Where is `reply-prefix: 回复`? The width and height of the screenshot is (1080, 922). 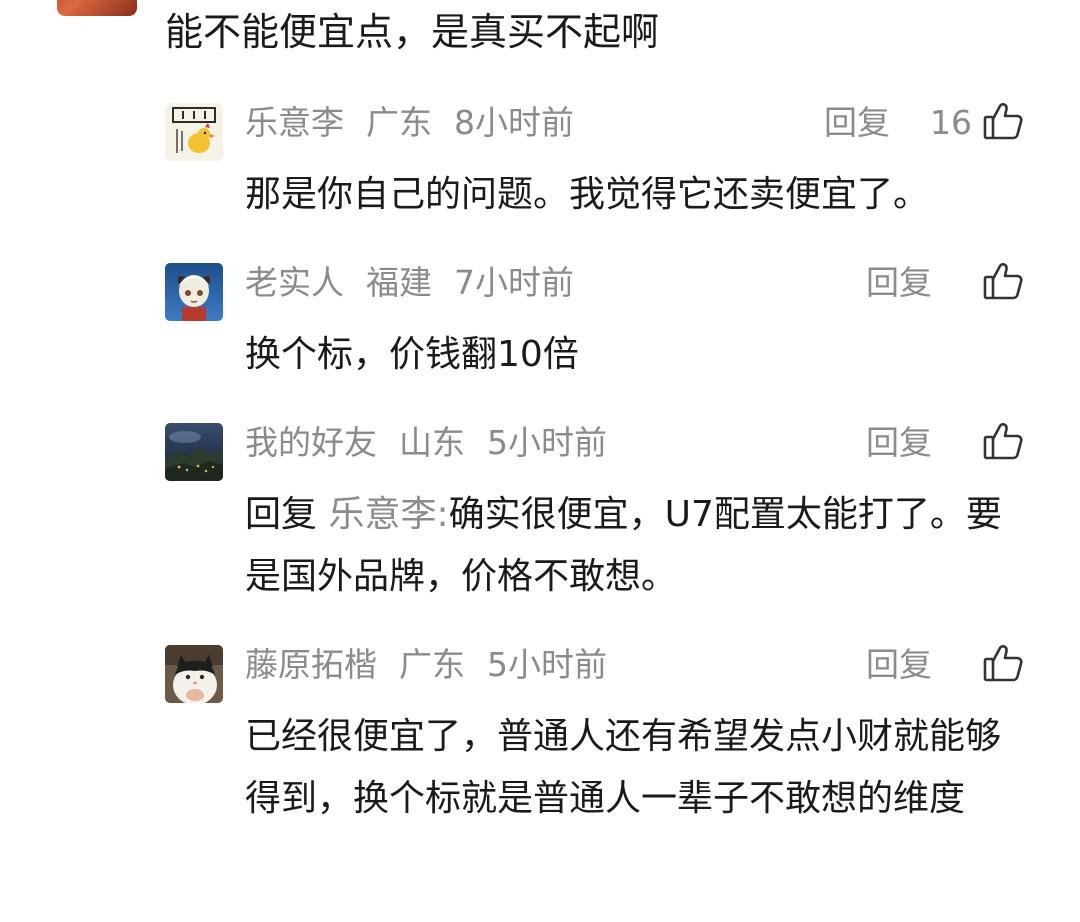 reply-prefix: 回复 is located at coordinates (281, 514).